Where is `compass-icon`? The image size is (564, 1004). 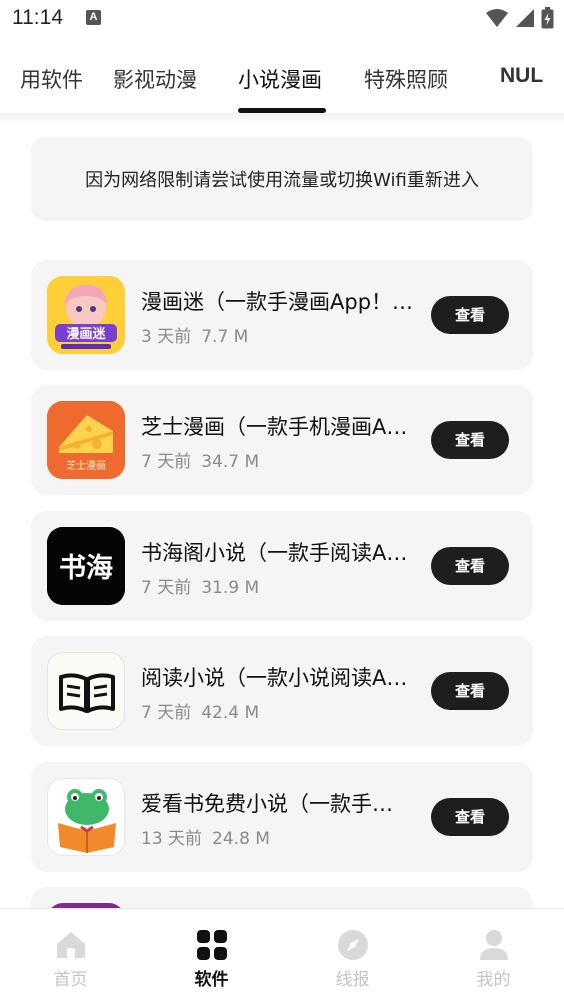
compass-icon is located at coordinates (353, 945).